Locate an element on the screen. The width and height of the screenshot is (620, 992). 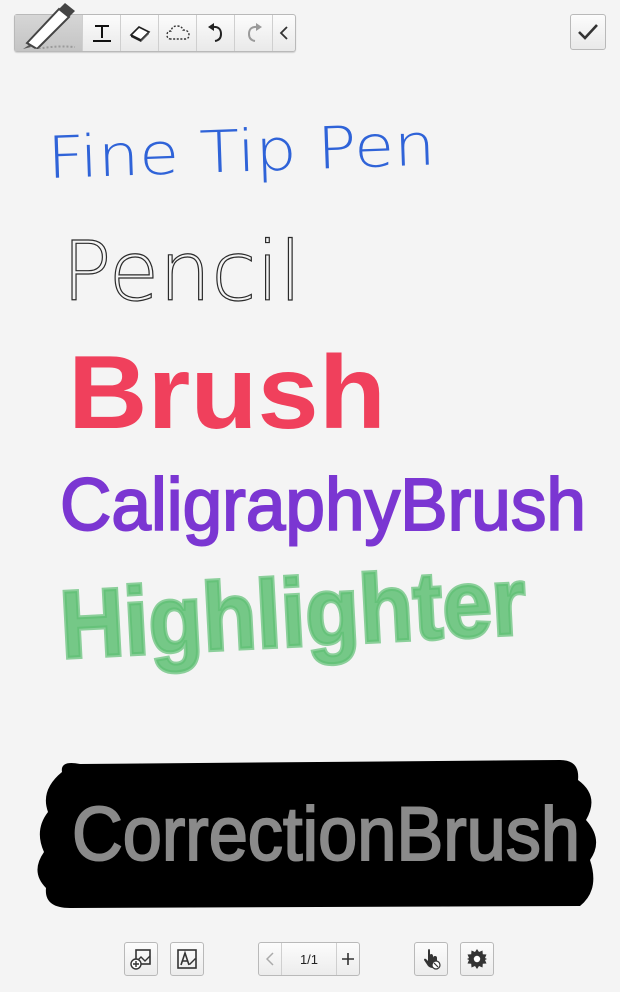
pen-icon is located at coordinates (49, 26).